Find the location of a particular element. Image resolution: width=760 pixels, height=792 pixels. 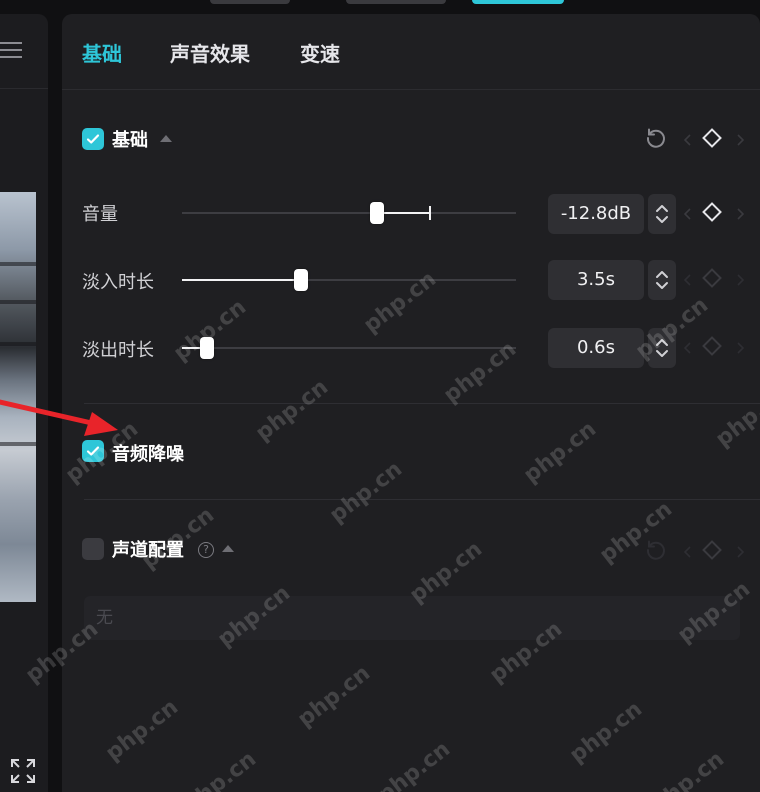

fade-out-slider is located at coordinates (349, 348).